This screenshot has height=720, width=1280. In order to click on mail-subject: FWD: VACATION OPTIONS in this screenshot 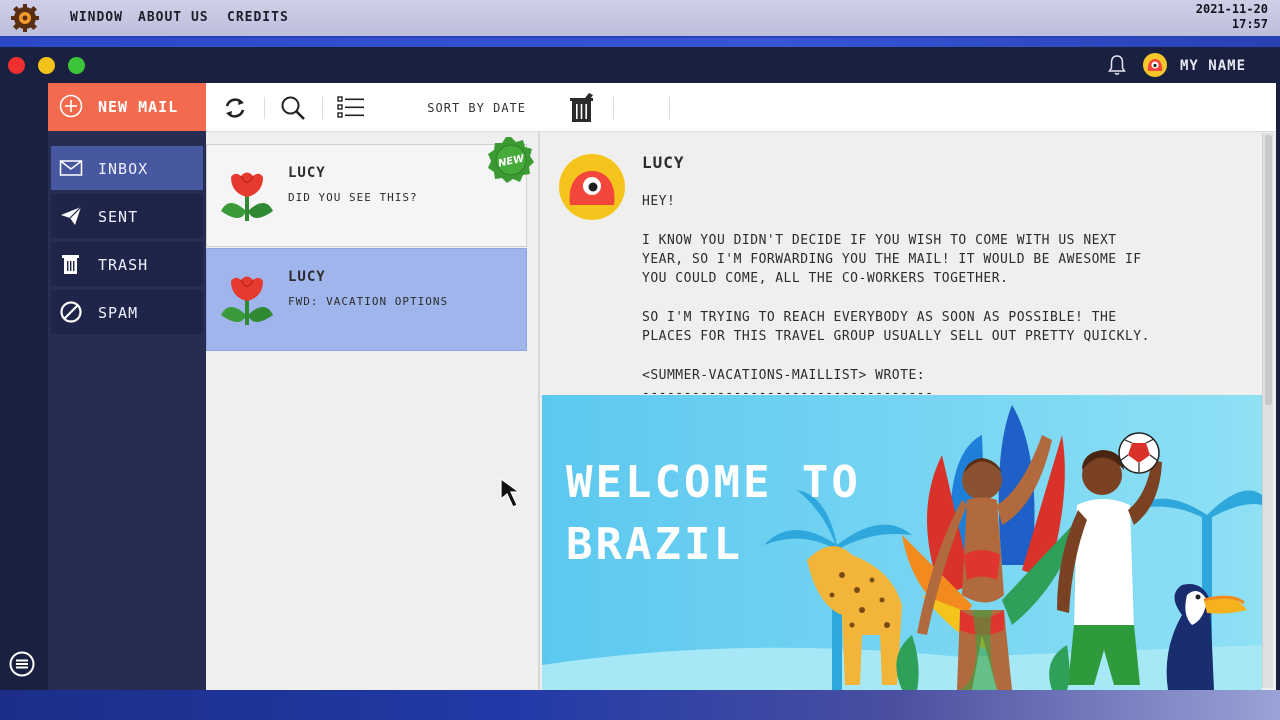, I will do `click(368, 301)`.